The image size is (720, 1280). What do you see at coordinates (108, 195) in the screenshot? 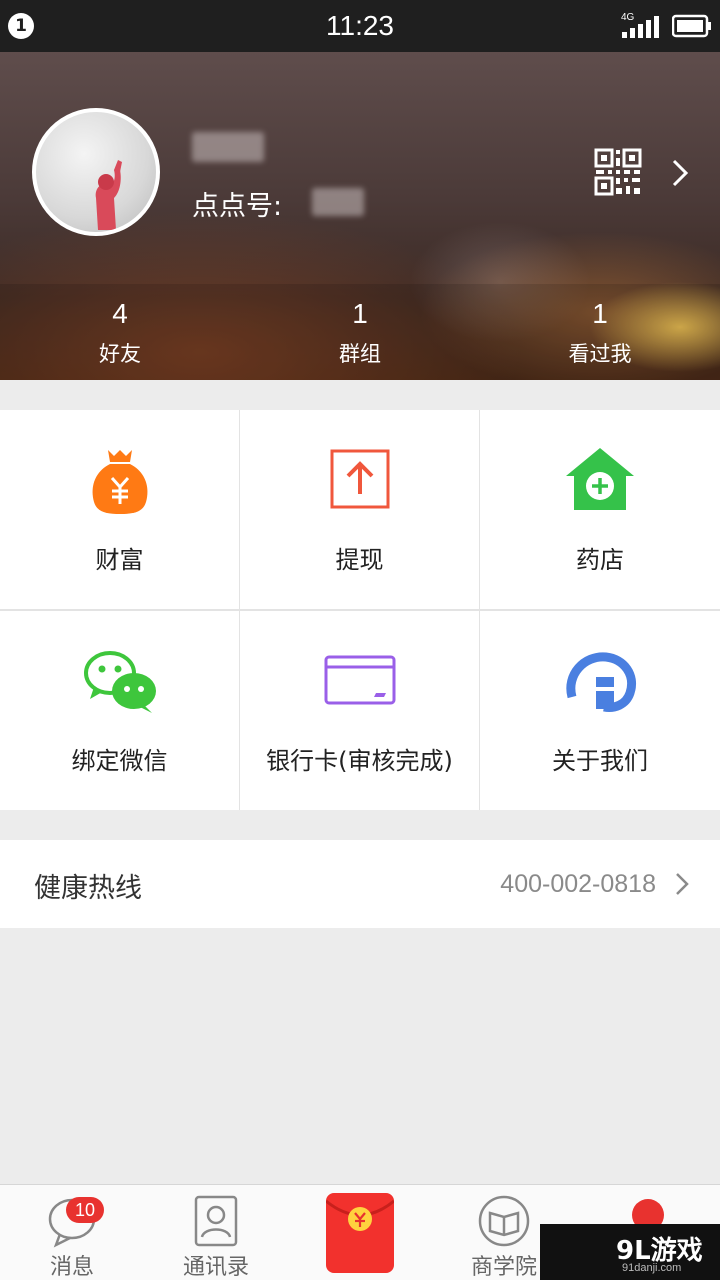
I see `avatar-image-icon` at bounding box center [108, 195].